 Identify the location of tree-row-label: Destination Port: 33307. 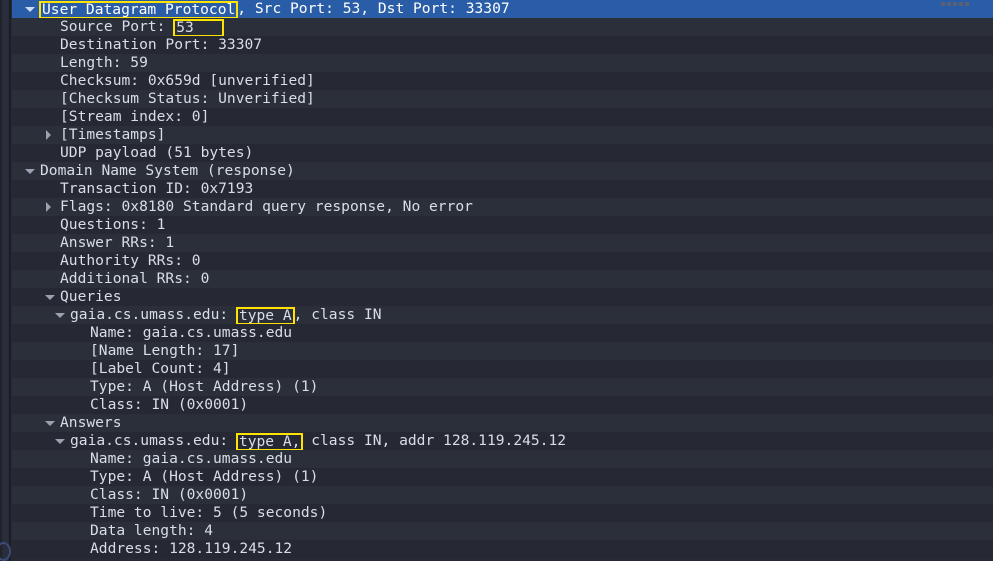
(161, 45).